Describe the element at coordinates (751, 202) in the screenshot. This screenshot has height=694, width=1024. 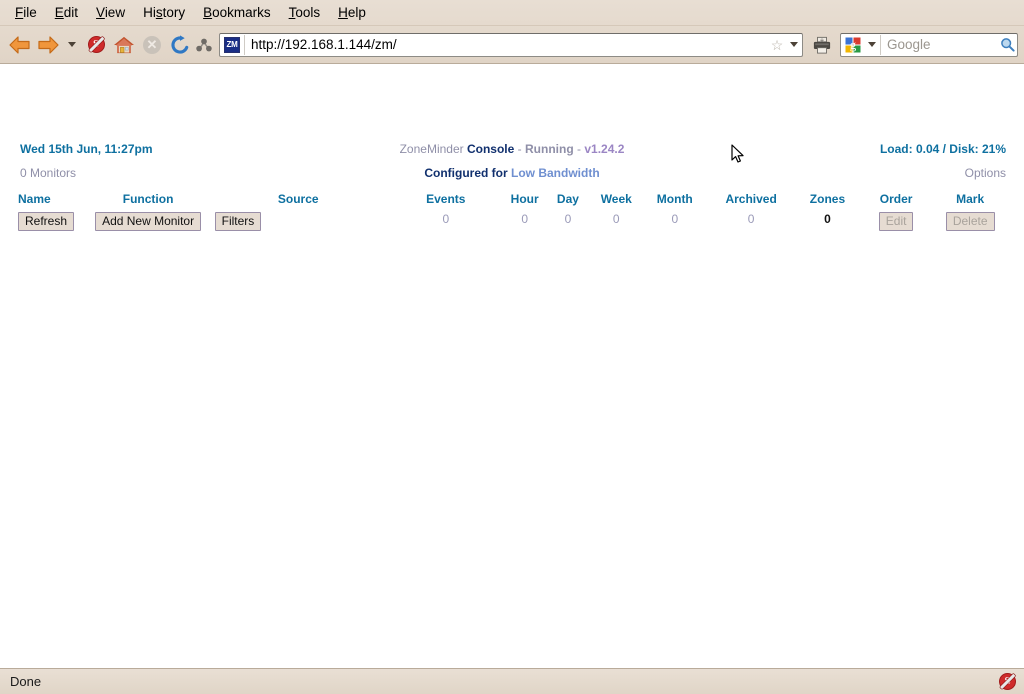
I see `column-header-archived: Archived` at that location.